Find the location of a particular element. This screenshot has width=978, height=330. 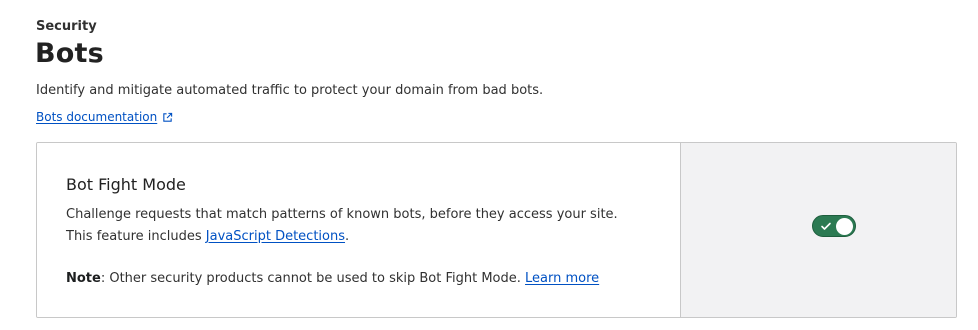

card-title: Bot Fight Mode is located at coordinates (126, 184).